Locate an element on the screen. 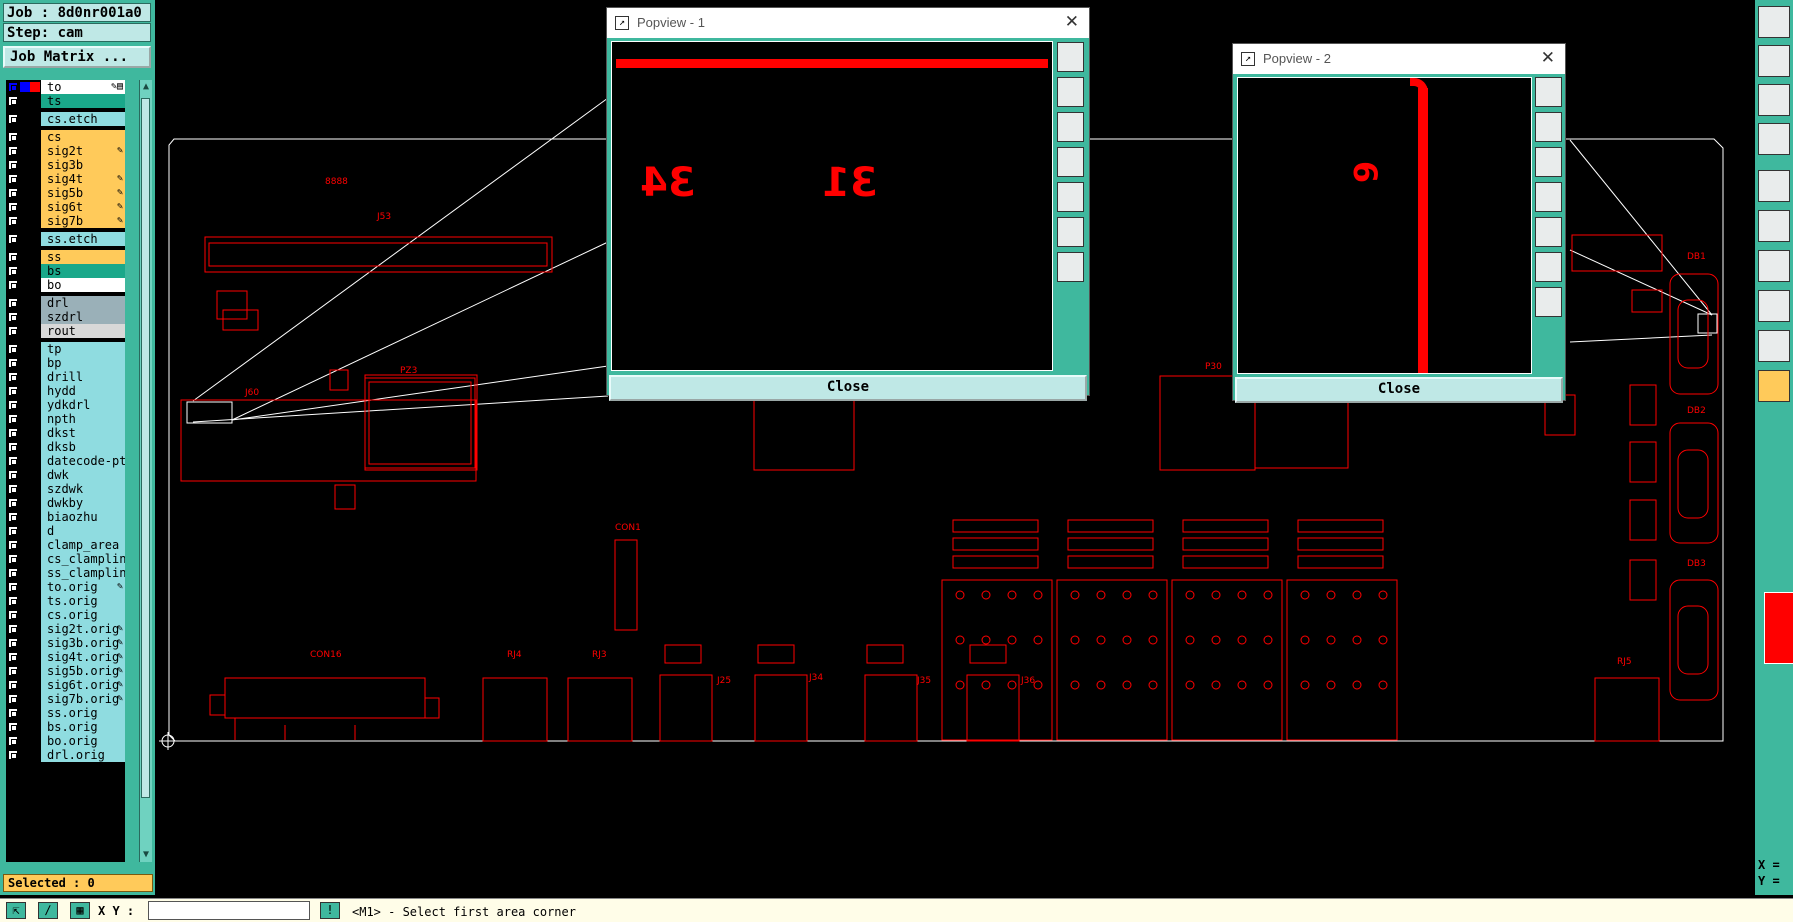 The width and height of the screenshot is (1793, 922). layer-name: hydd is located at coordinates (83, 391).